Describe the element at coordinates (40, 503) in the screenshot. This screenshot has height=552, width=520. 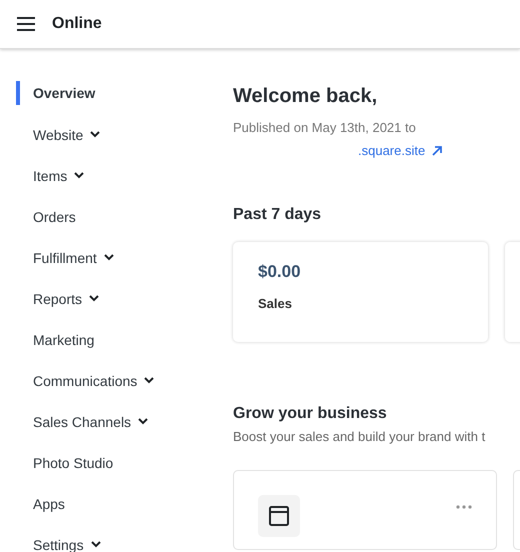
I see `sidebar-item: Apps` at that location.